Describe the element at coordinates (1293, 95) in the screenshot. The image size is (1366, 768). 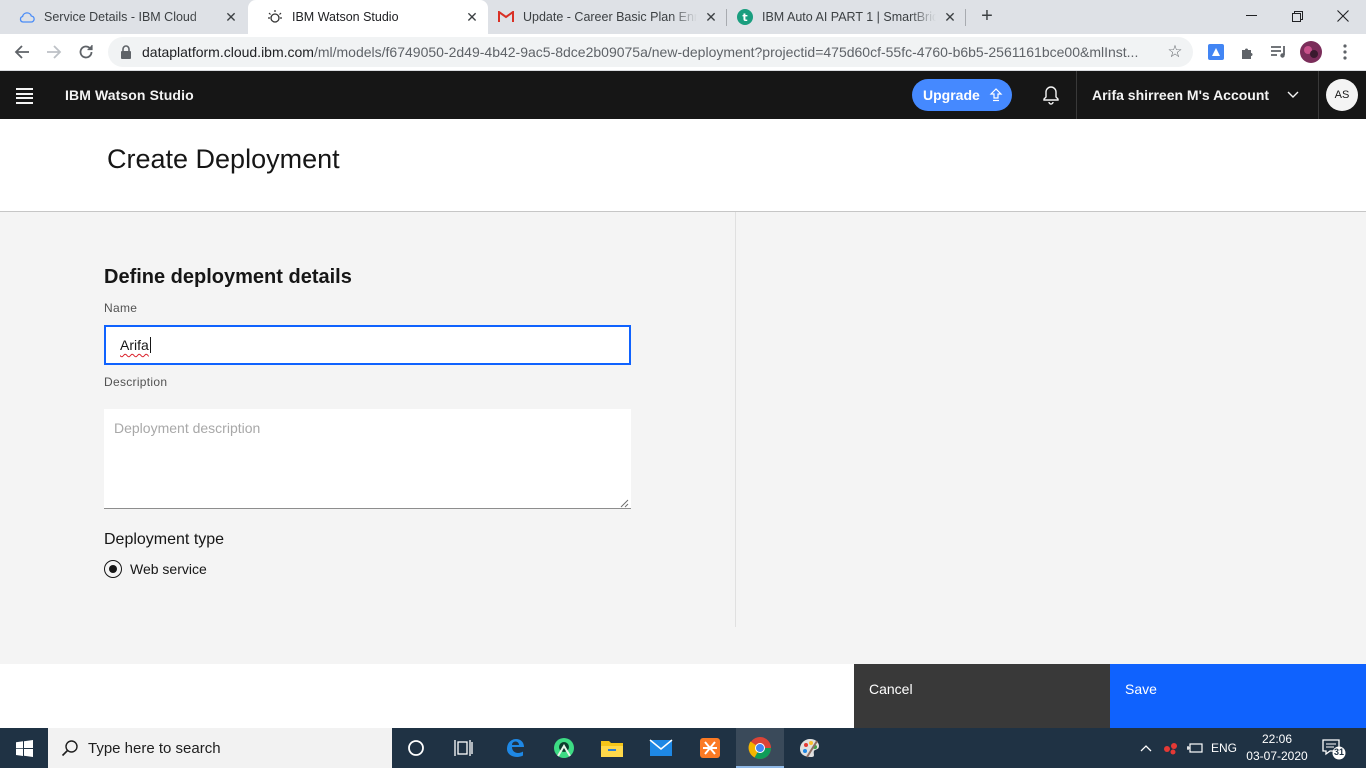
I see `chevron-down-icon` at that location.